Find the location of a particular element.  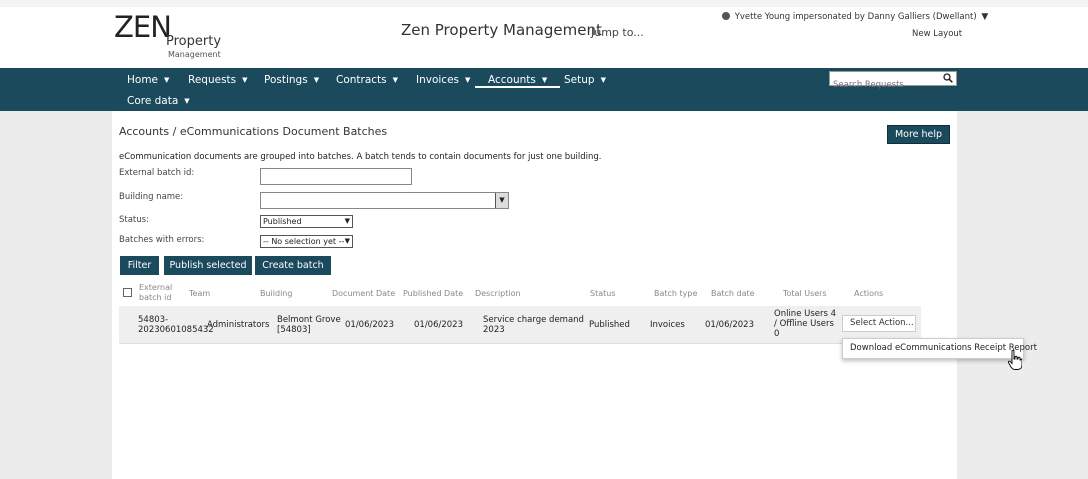

header-batch-date: Batch date is located at coordinates (733, 293).